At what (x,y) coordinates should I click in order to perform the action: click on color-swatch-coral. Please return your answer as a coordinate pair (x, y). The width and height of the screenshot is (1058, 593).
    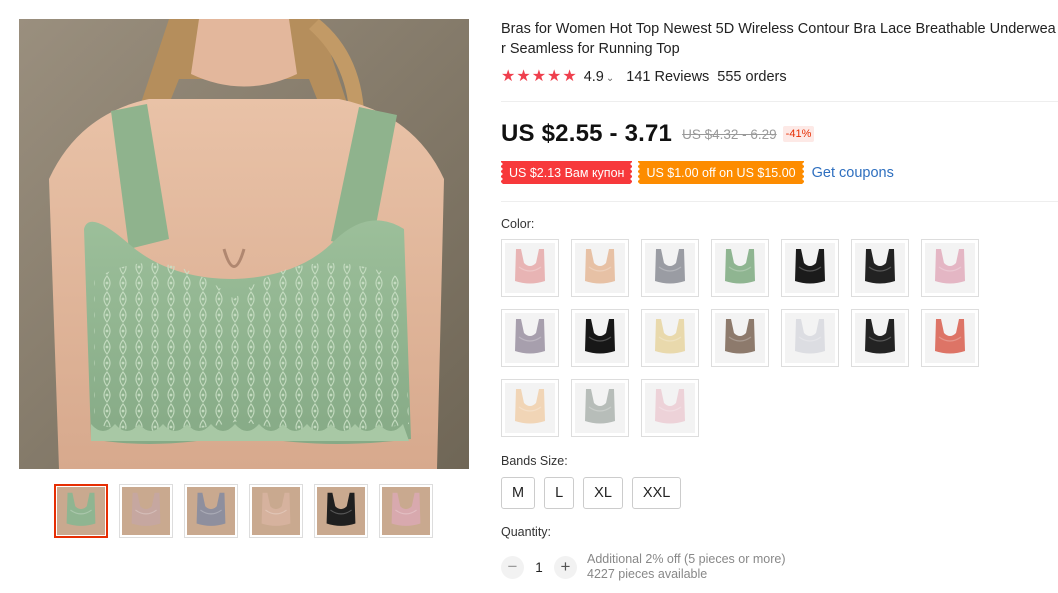
    Looking at the image, I should click on (950, 338).